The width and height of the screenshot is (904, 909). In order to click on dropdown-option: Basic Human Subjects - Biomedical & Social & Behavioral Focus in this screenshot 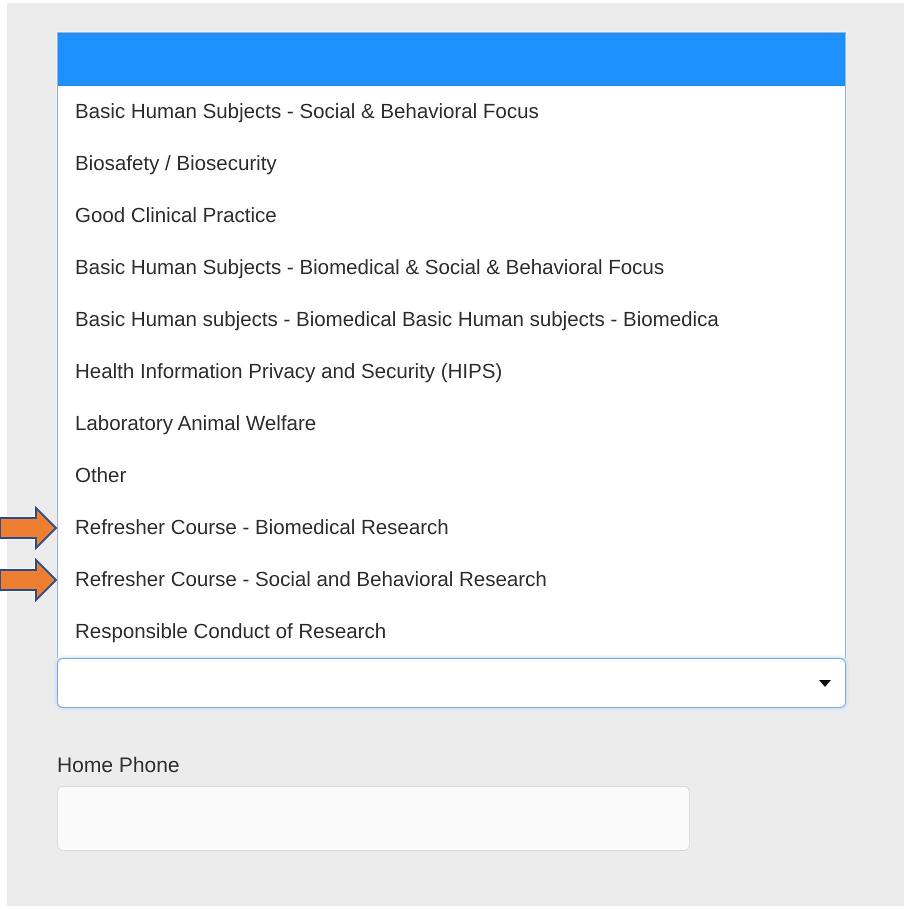, I will do `click(451, 268)`.